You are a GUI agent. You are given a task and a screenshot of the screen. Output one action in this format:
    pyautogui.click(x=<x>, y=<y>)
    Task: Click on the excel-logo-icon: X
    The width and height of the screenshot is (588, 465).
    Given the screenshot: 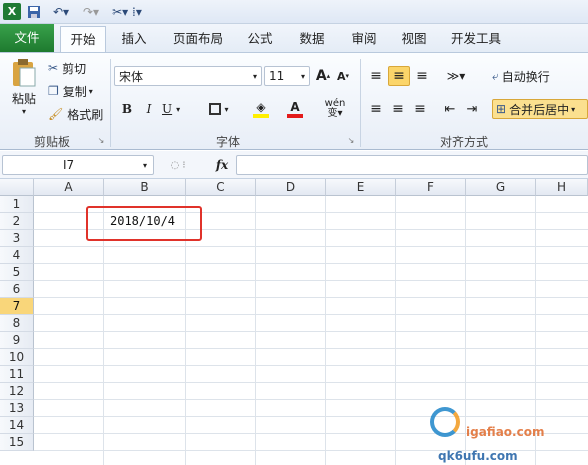 What is the action you would take?
    pyautogui.click(x=12, y=11)
    